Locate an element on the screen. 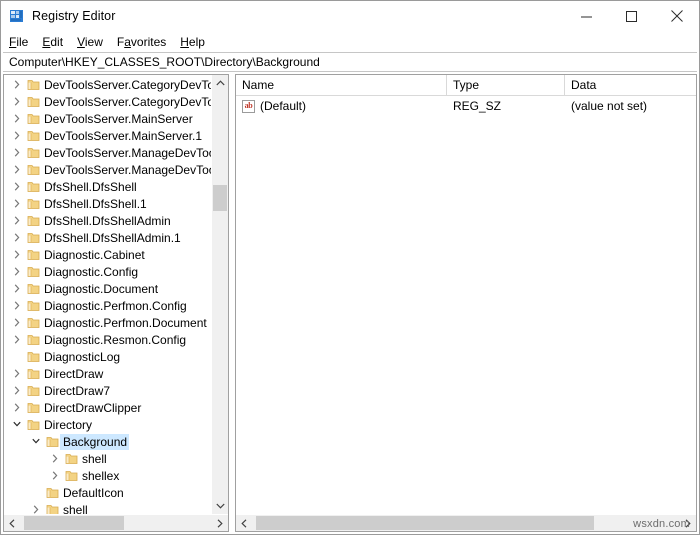 This screenshot has height=535, width=700. scroll-down-arrow is located at coordinates (220, 506).